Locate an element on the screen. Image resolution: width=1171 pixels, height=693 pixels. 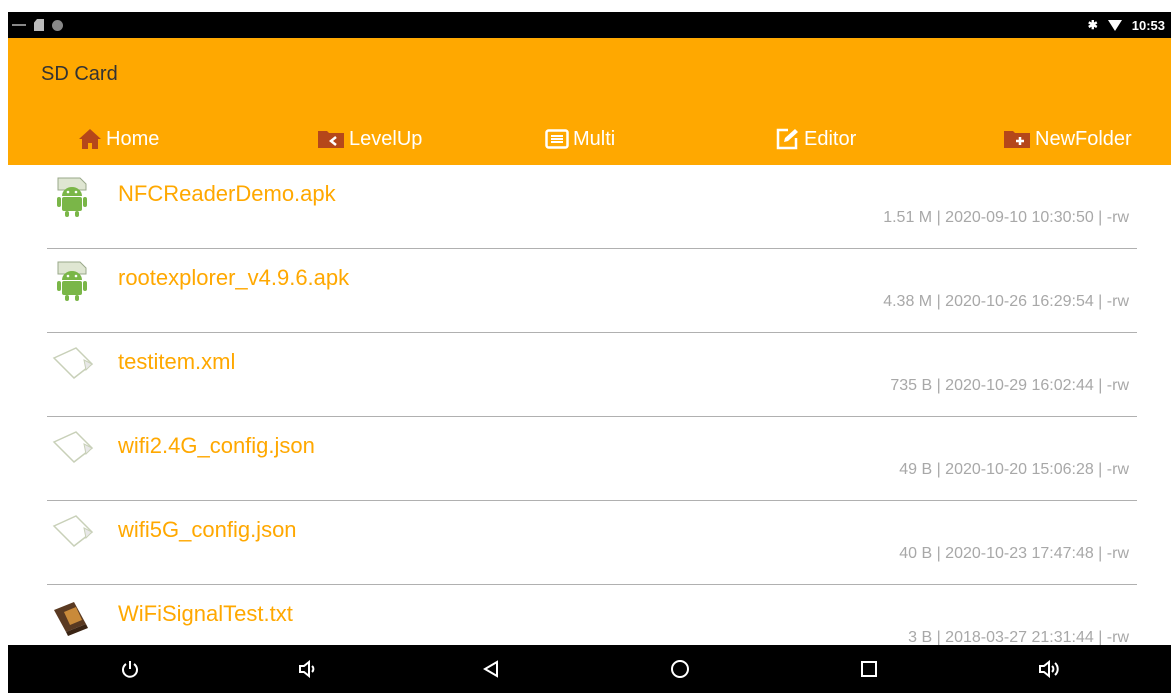
notification-dot-icon is located at coordinates (57, 25).